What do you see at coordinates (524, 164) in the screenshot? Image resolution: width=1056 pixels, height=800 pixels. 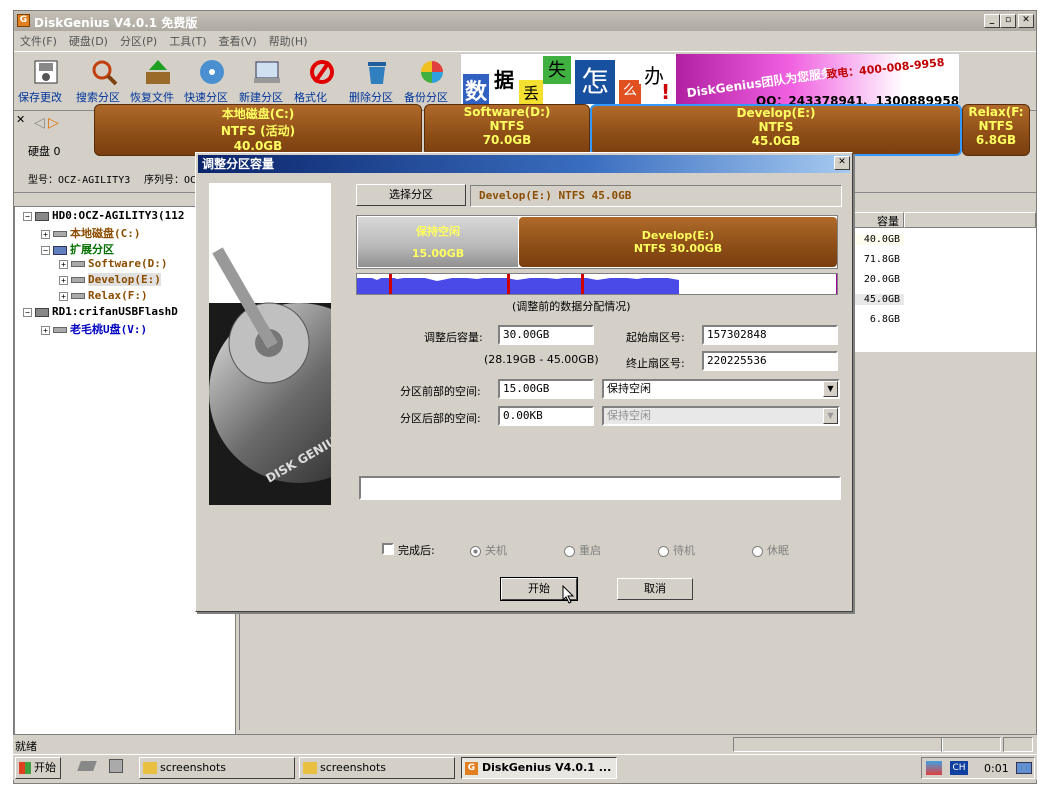 I see `dialog-title-bar: 调整分区容量` at bounding box center [524, 164].